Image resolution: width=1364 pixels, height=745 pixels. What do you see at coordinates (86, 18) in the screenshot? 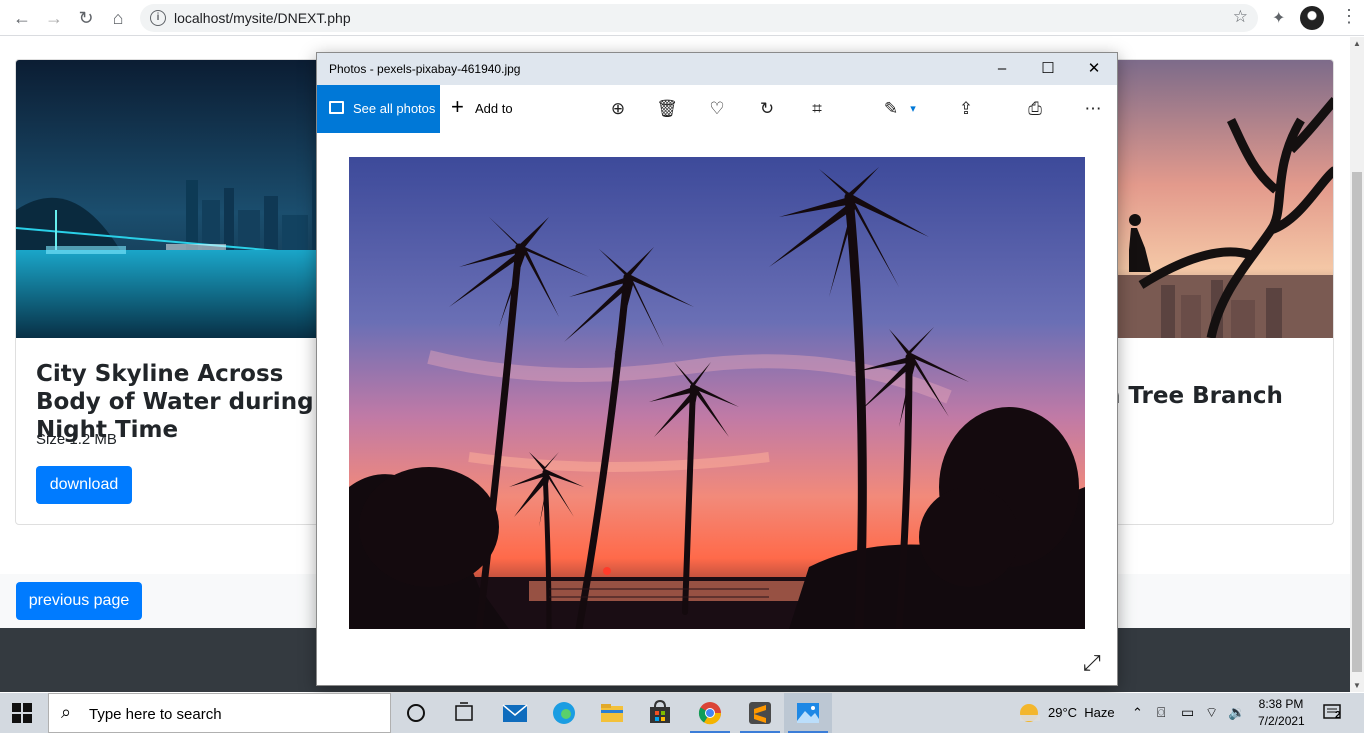
I see `reload-icon: ↻` at bounding box center [86, 18].